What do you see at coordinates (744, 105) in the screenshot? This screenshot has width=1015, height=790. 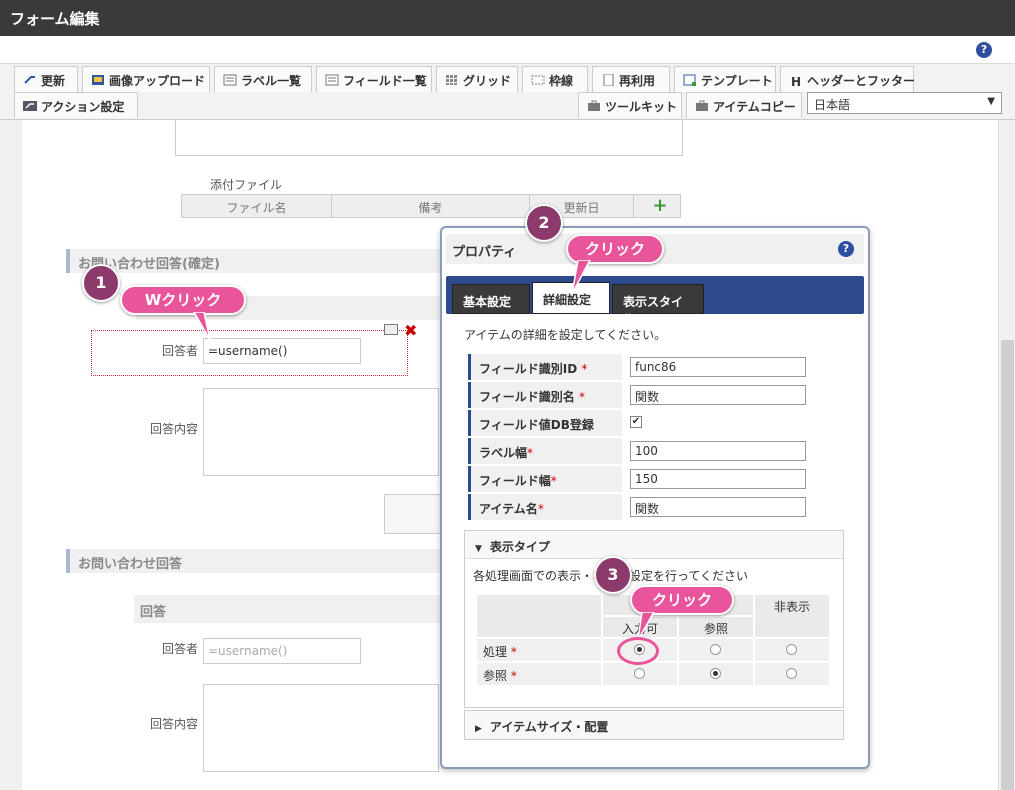 I see `item-copy-button: アイテムコピー` at bounding box center [744, 105].